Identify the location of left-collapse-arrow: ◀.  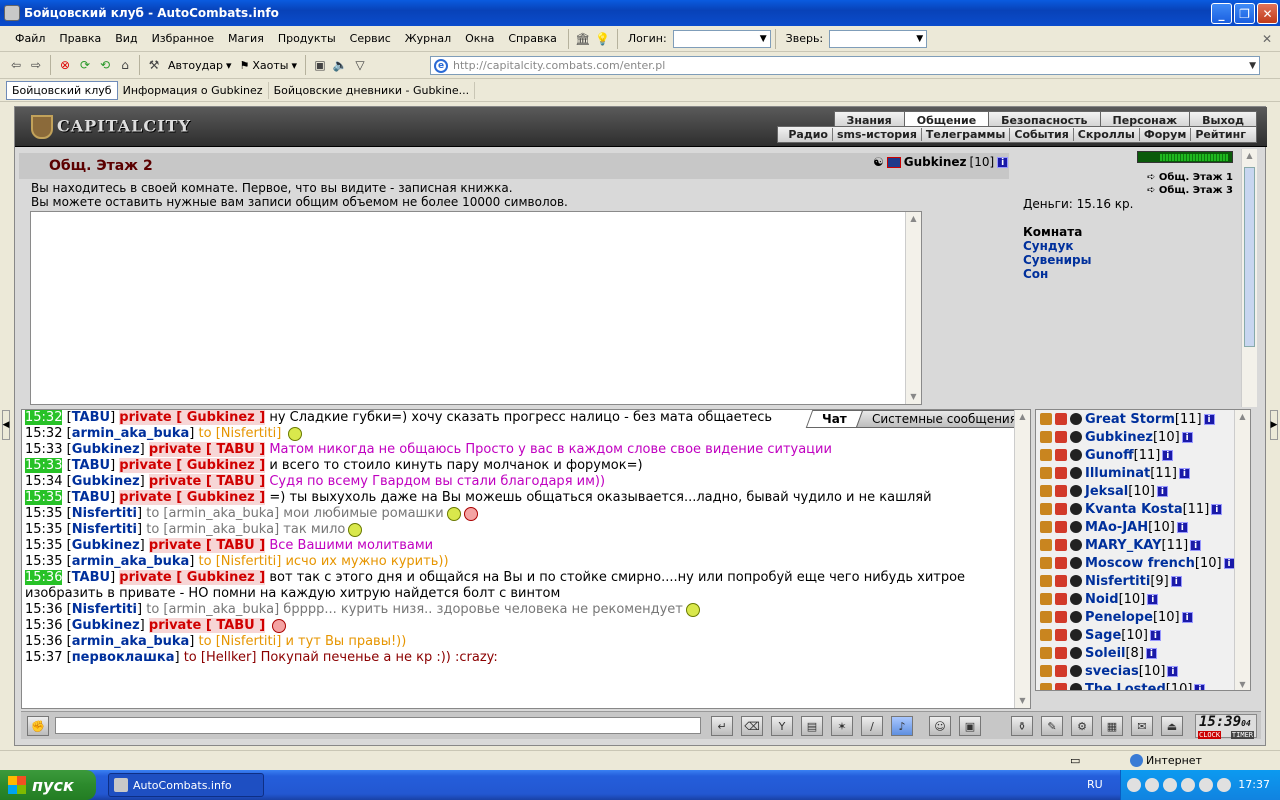
(6, 425).